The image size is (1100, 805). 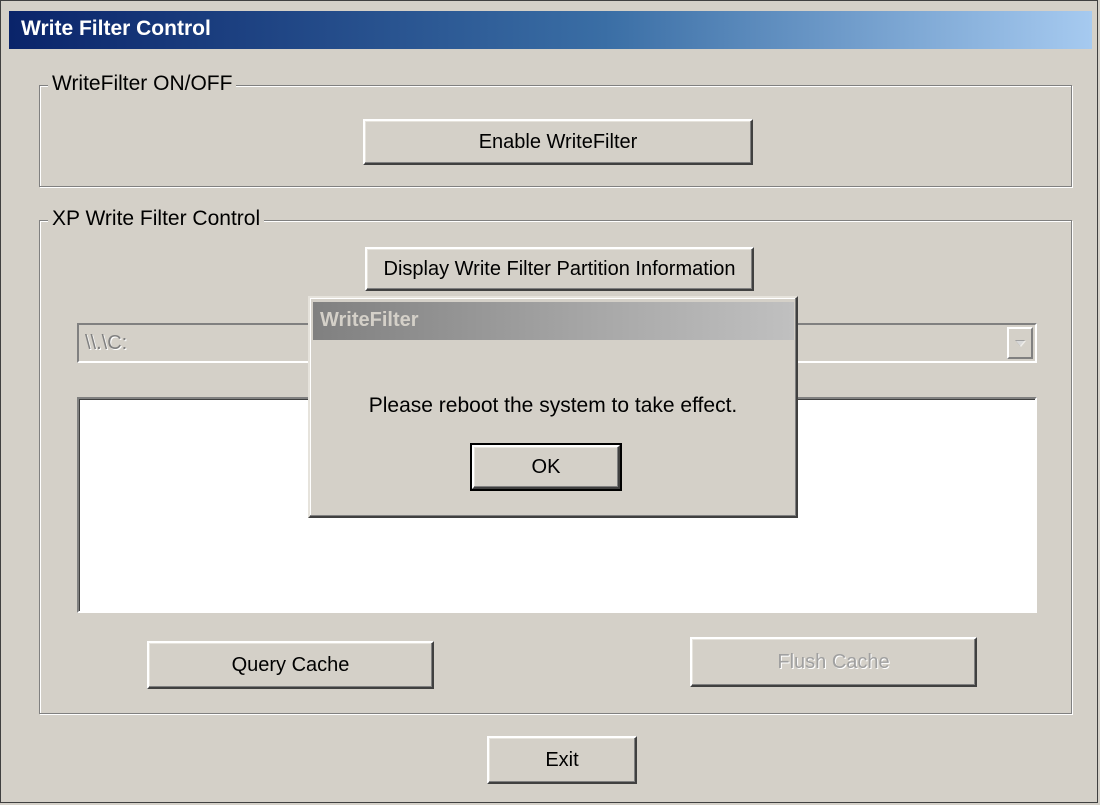 I want to click on window-title: Write Filter Control, so click(x=116, y=28).